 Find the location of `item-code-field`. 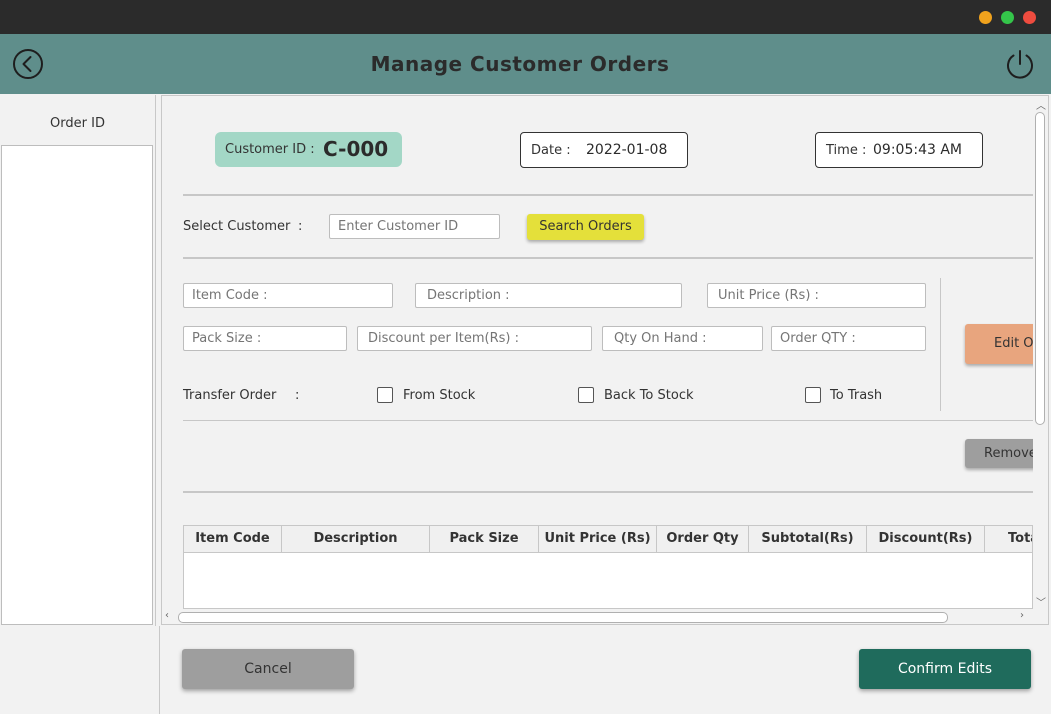

item-code-field is located at coordinates (288, 295).